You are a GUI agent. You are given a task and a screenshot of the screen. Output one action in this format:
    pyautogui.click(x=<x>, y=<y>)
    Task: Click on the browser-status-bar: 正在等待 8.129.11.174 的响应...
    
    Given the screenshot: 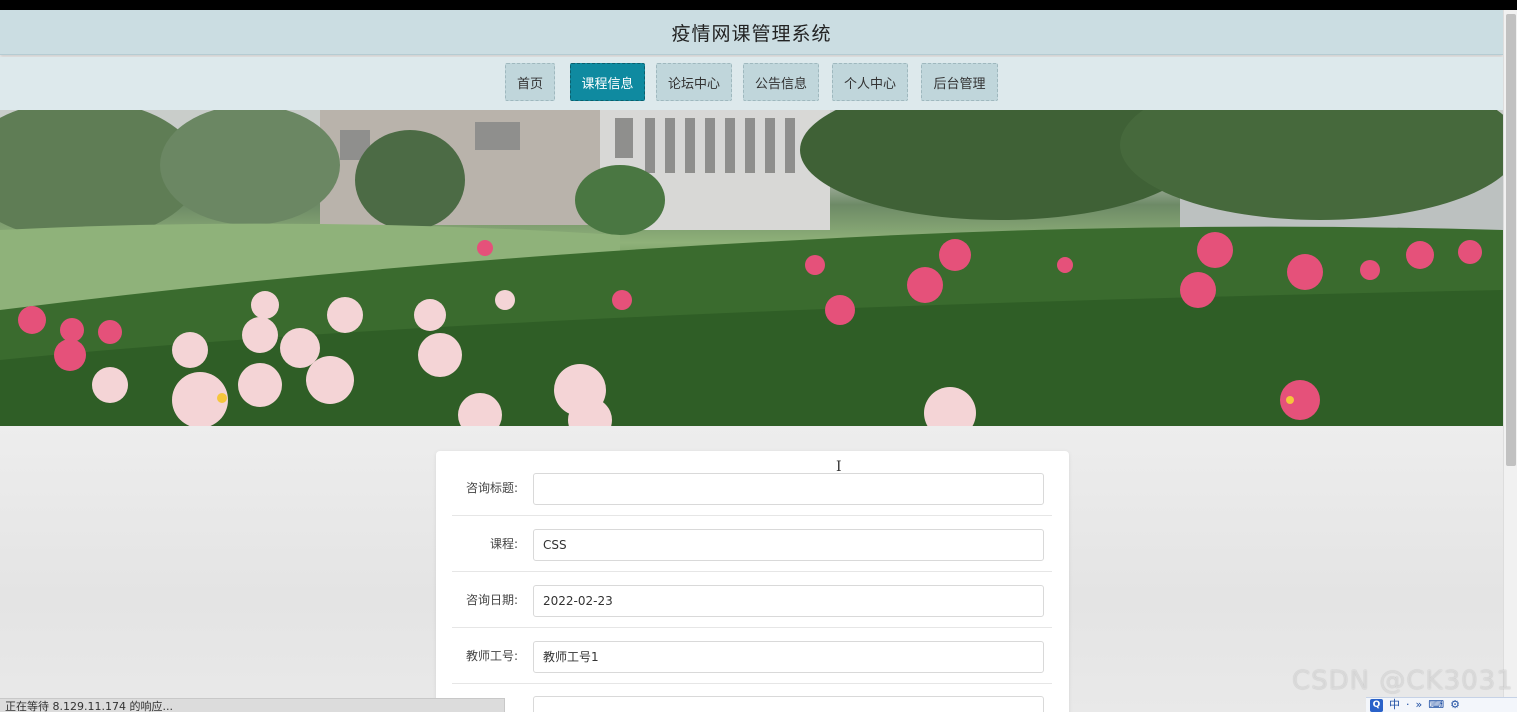 What is the action you would take?
    pyautogui.click(x=252, y=705)
    